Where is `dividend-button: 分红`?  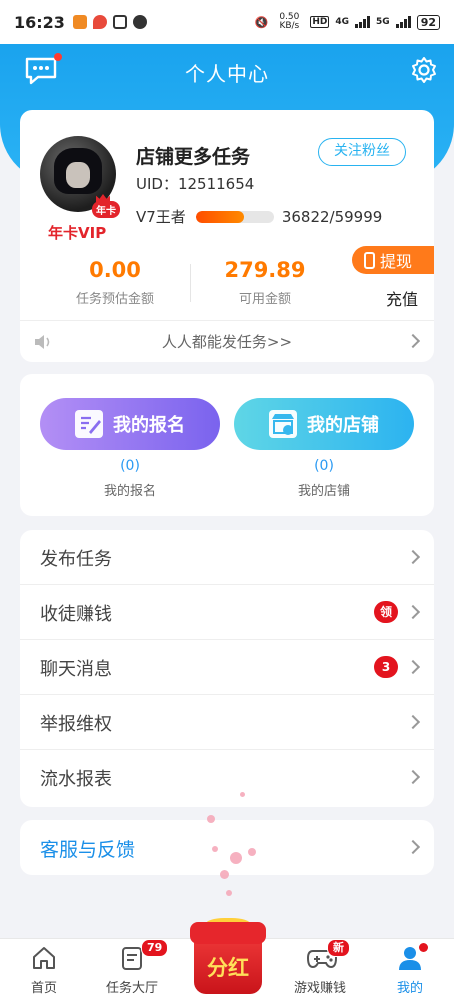 dividend-button: 分红 is located at coordinates (228, 957).